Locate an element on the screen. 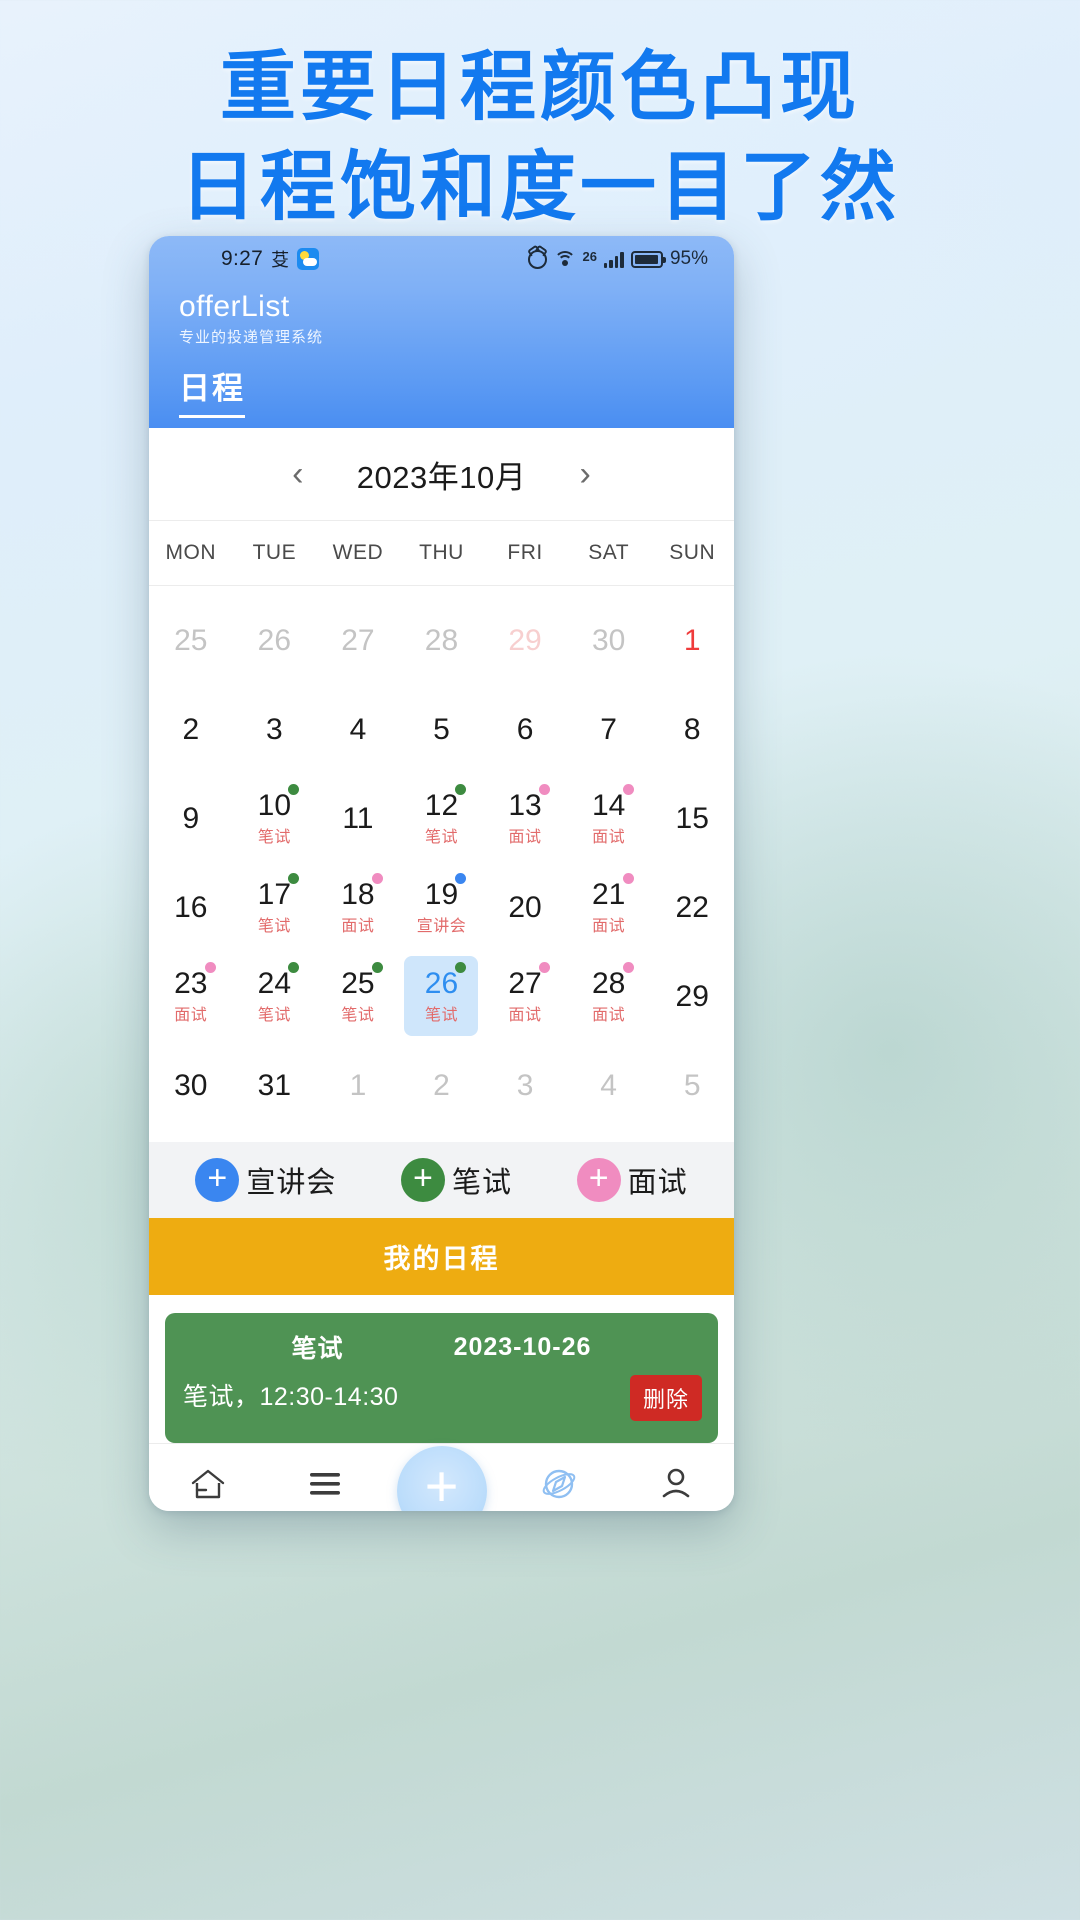 The width and height of the screenshot is (1080, 1920). event-type-legend: + 宣讲会 + 笔试 + 面试 is located at coordinates (441, 1180).